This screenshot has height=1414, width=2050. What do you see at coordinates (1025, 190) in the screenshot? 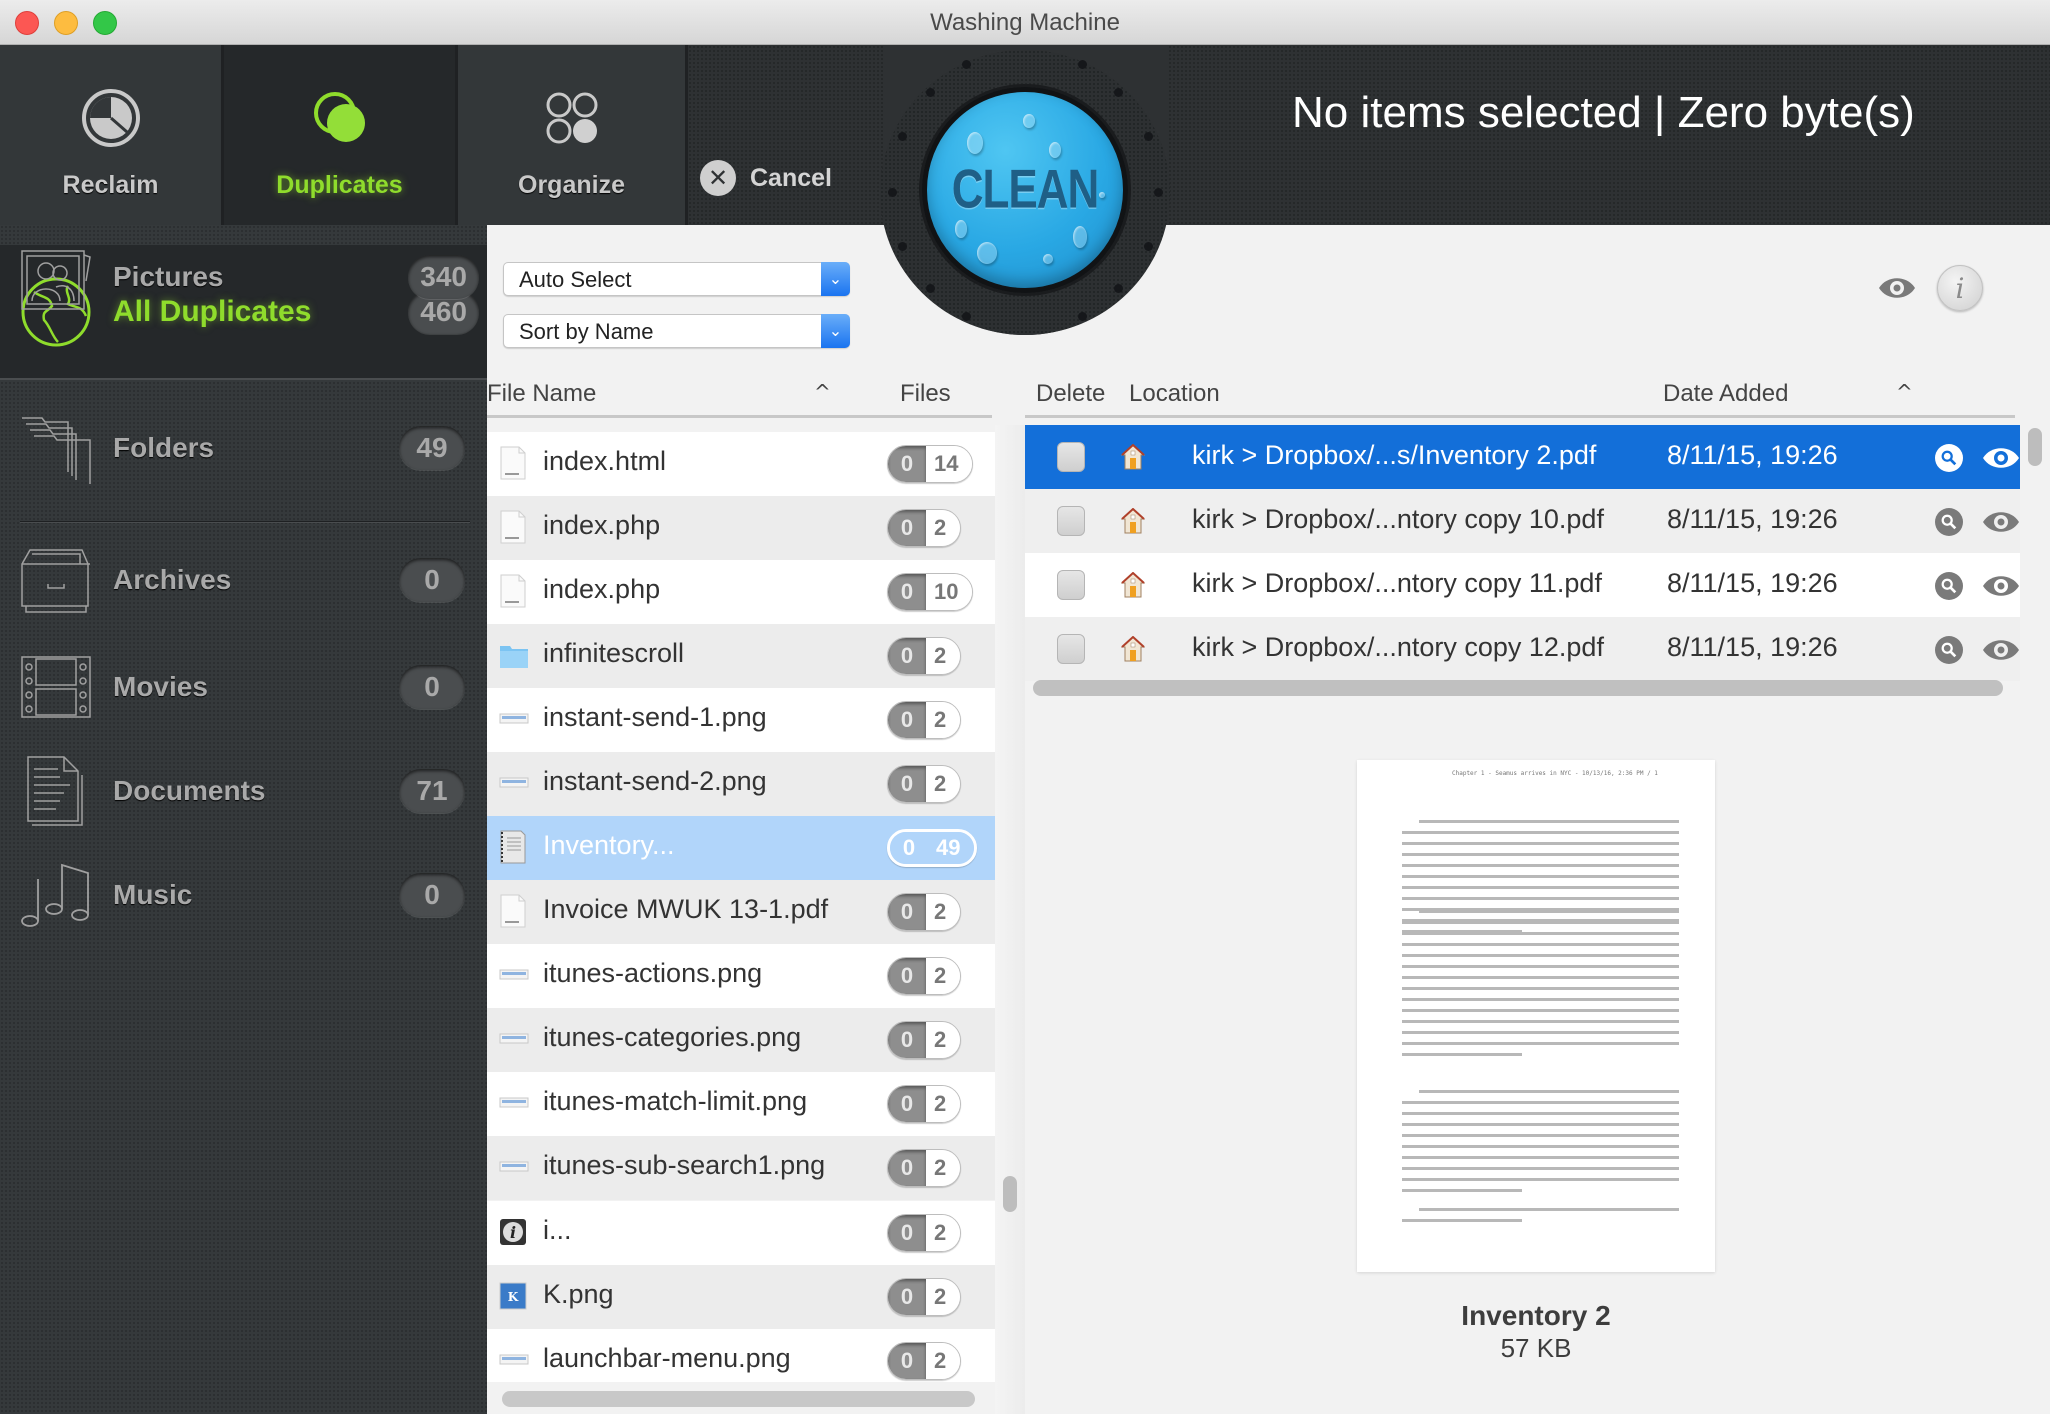
I see `clean-button: CLEAN` at bounding box center [1025, 190].